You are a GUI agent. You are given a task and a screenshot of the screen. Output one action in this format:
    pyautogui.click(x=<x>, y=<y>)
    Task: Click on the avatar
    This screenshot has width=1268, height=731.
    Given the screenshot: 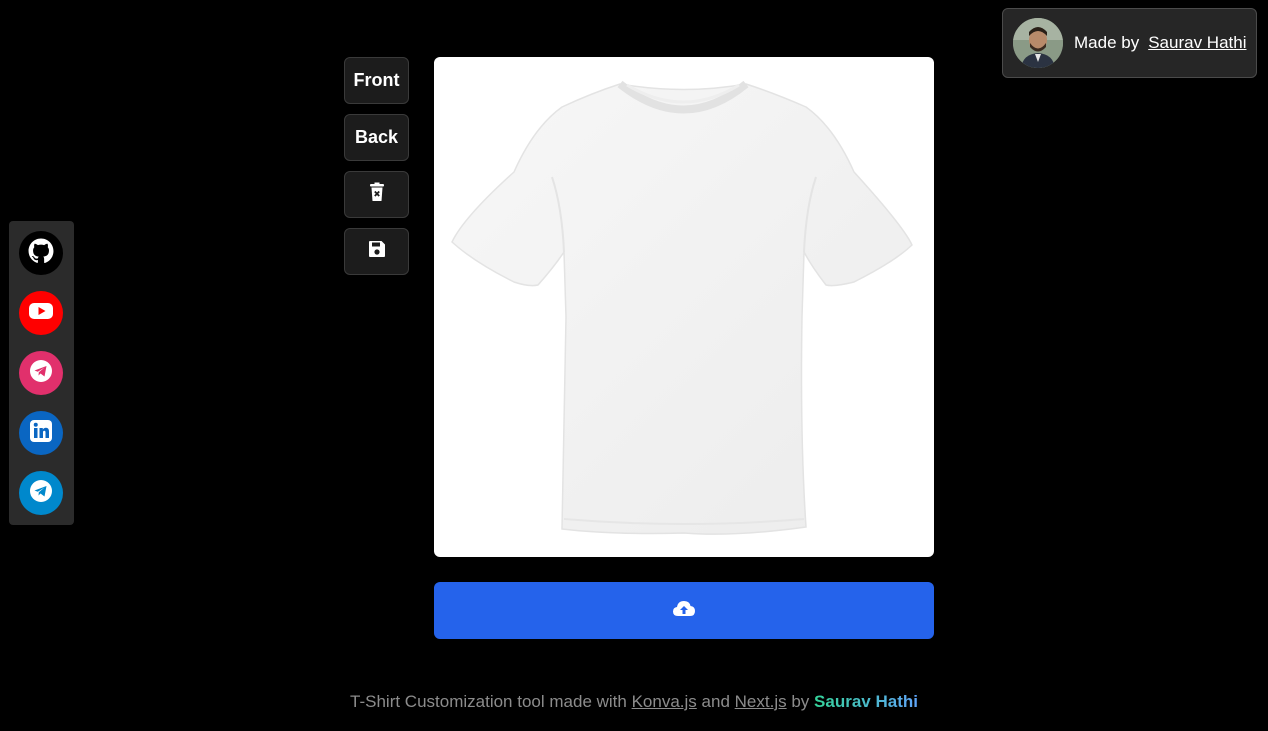 What is the action you would take?
    pyautogui.click(x=1038, y=43)
    